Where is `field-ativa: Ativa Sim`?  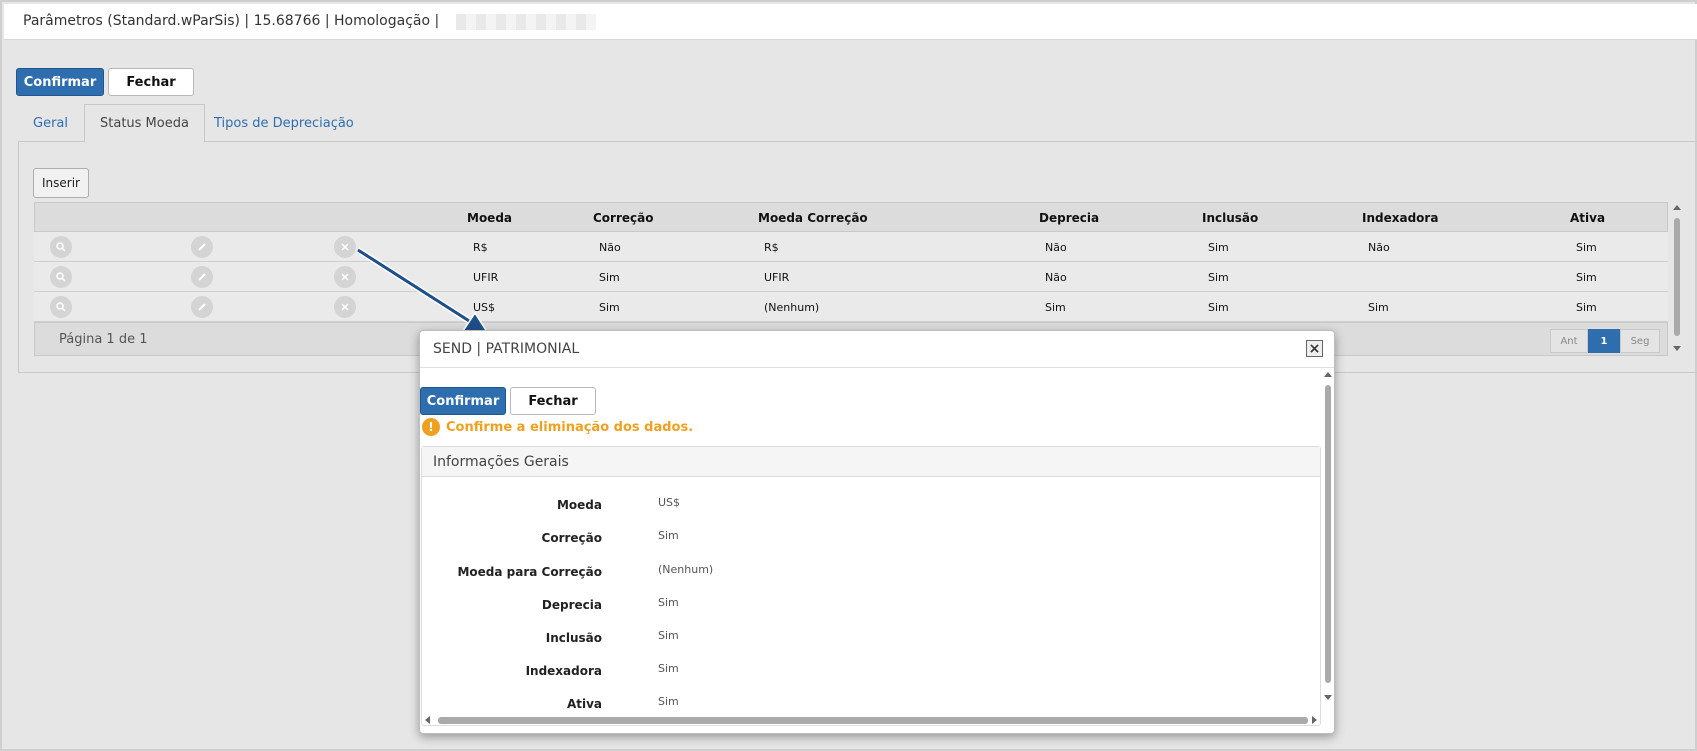
field-ativa: Ativa Sim is located at coordinates (862, 705).